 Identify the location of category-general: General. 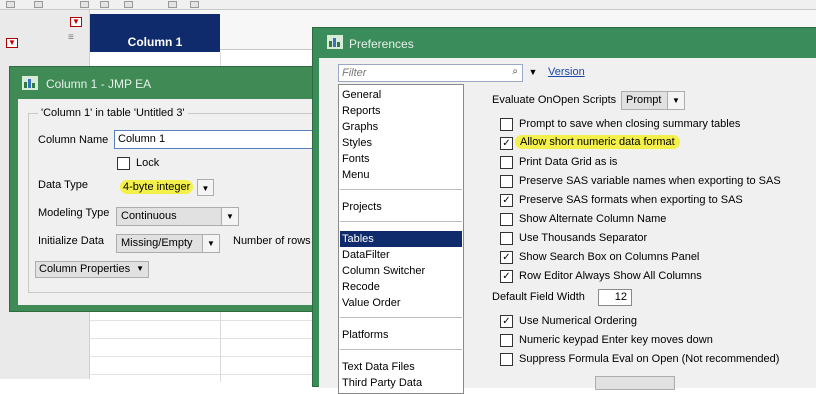
(401, 95).